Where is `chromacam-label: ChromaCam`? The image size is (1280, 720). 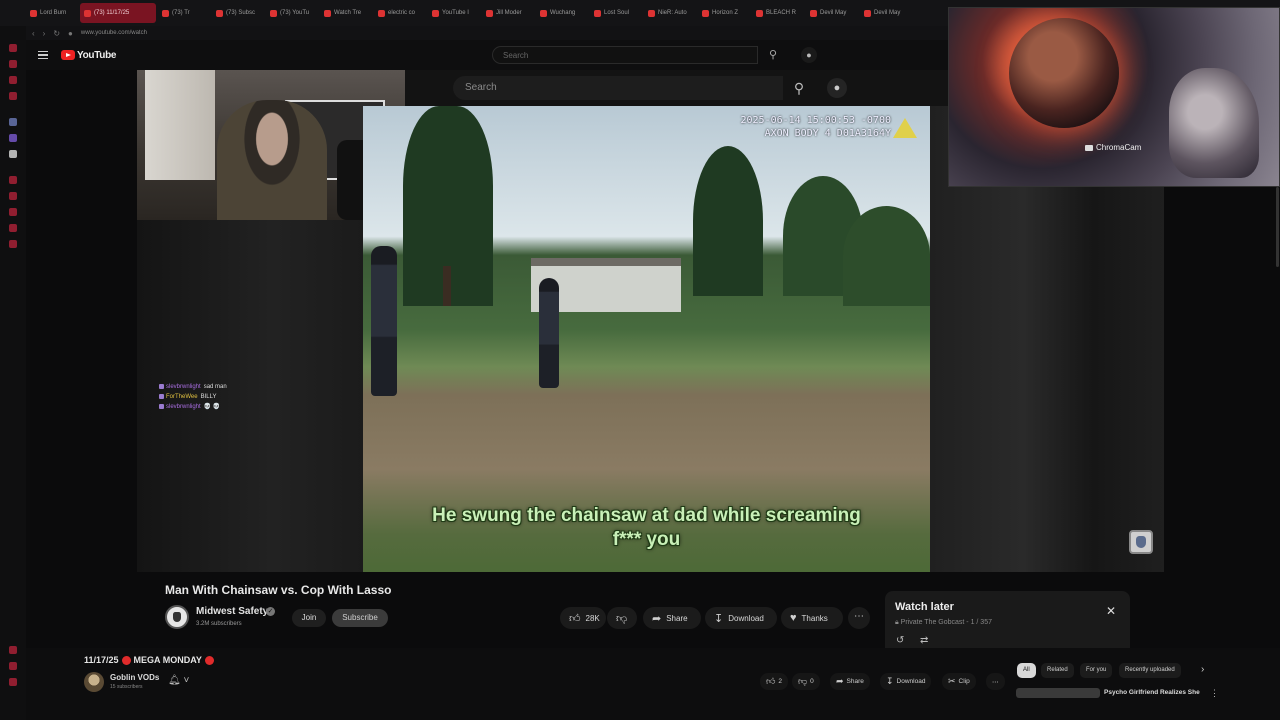 chromacam-label: ChromaCam is located at coordinates (1113, 147).